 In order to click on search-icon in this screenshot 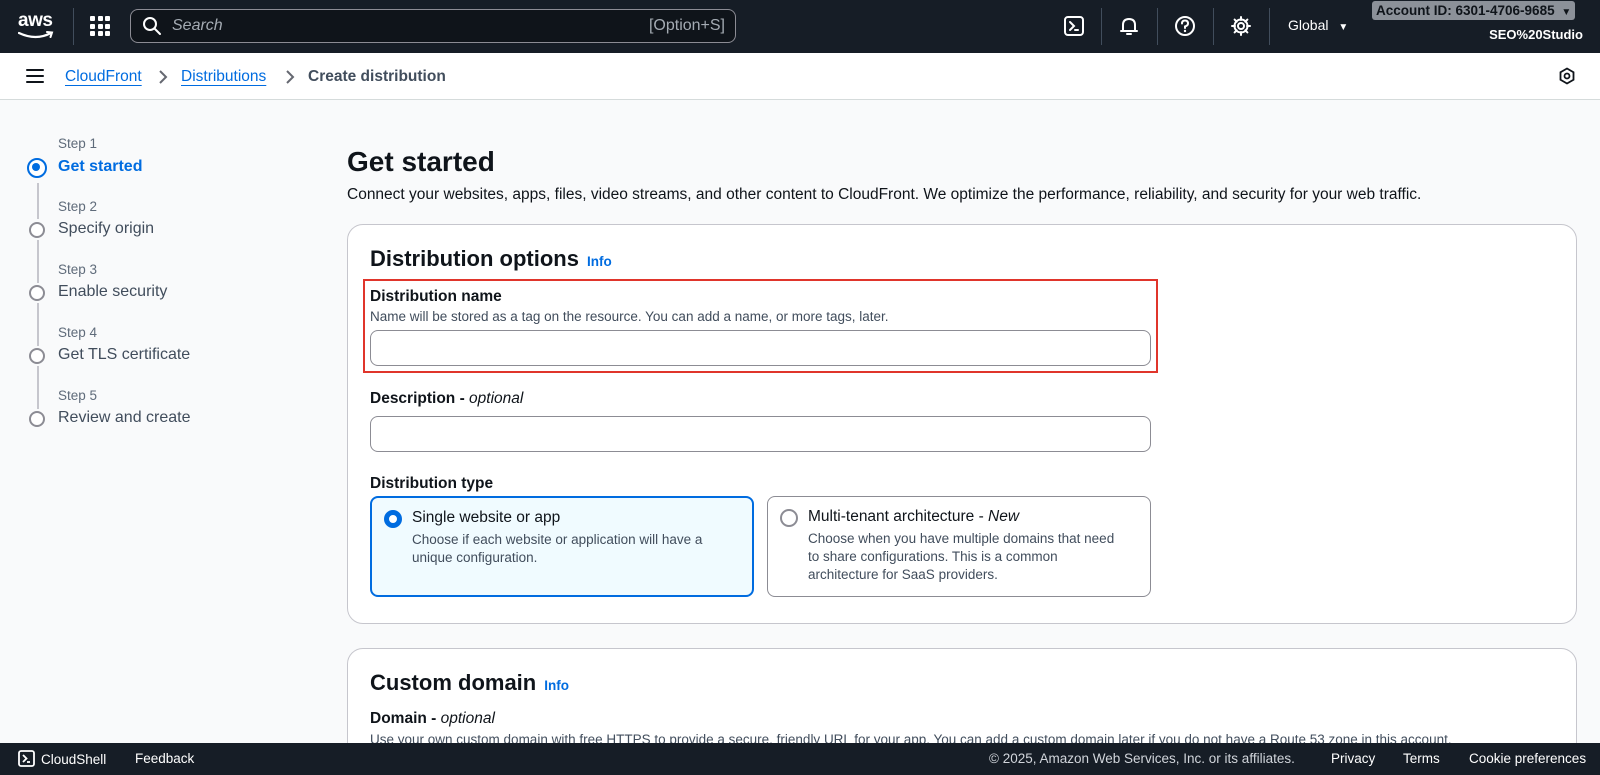, I will do `click(152, 26)`.